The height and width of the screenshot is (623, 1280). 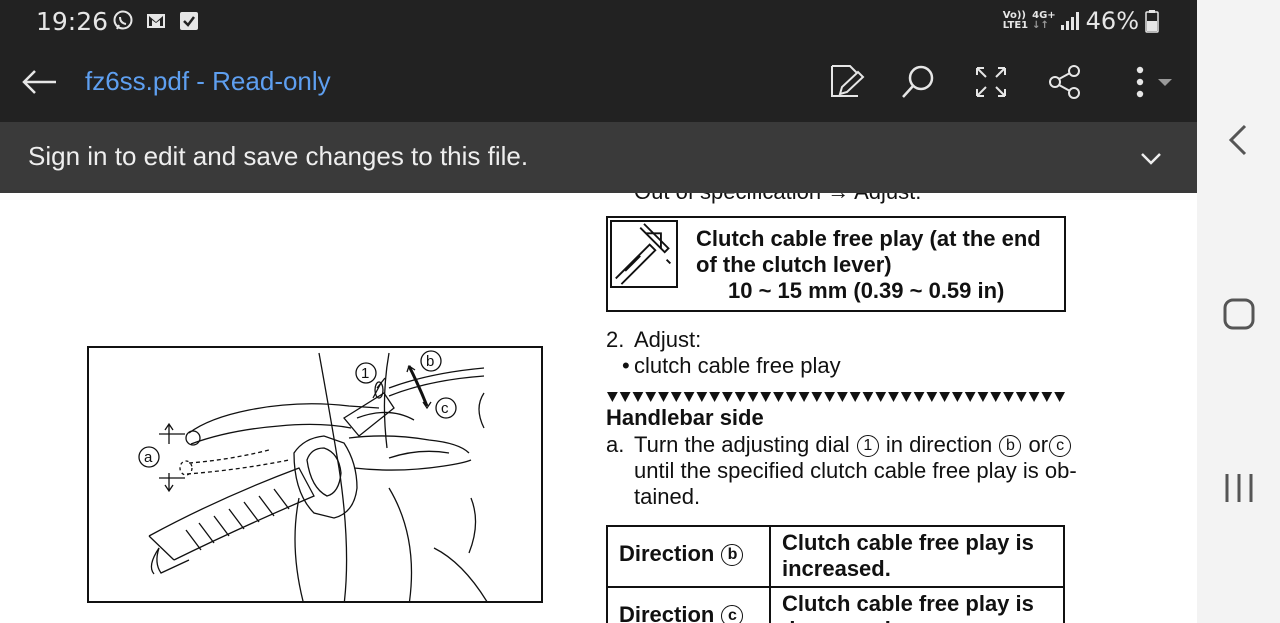 What do you see at coordinates (667, 496) in the screenshot?
I see `step-a-line-3: tained.` at bounding box center [667, 496].